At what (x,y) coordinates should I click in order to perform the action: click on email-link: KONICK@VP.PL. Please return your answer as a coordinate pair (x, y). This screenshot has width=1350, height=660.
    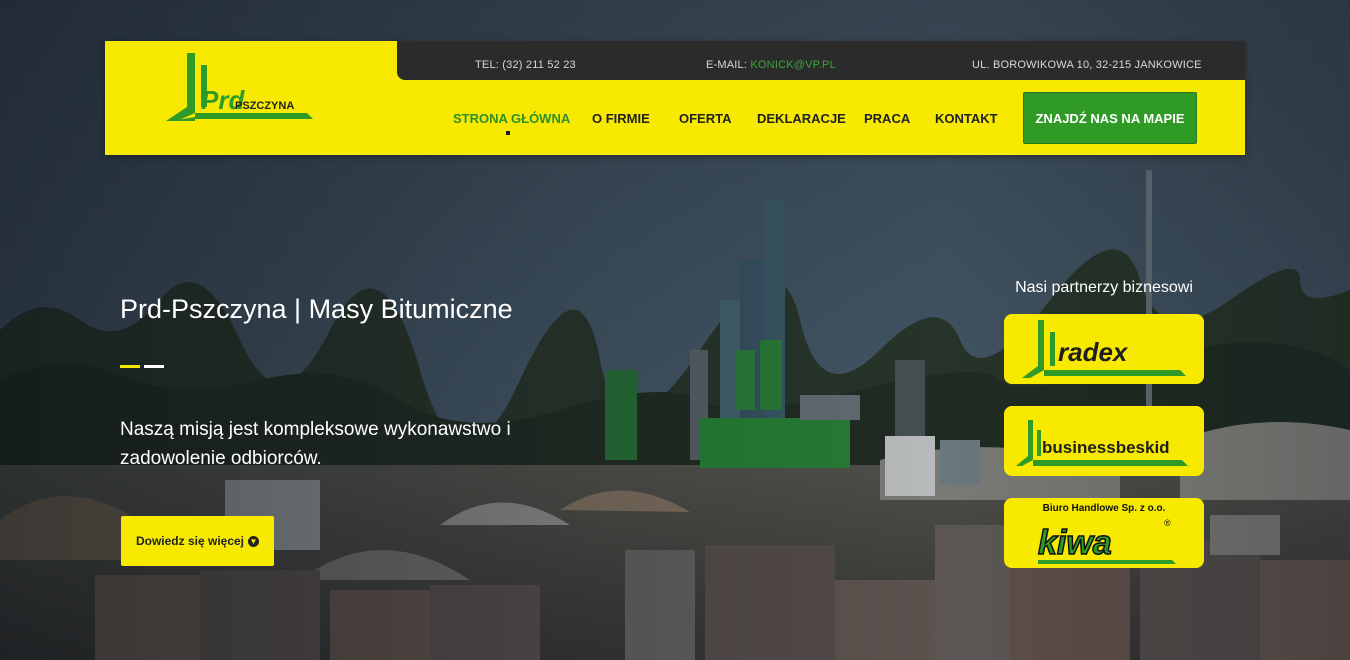
    Looking at the image, I should click on (793, 65).